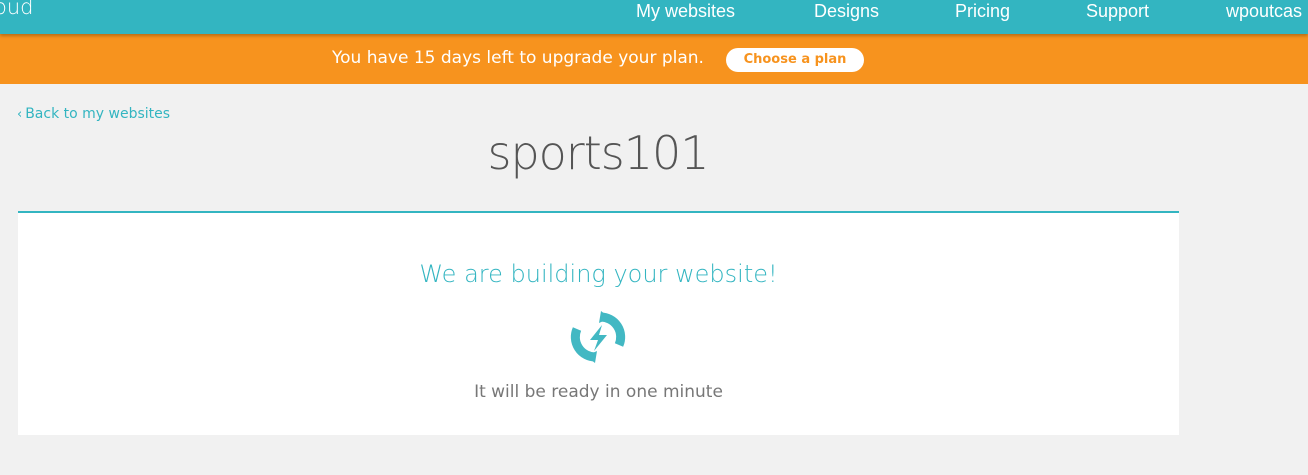 The image size is (1308, 475). What do you see at coordinates (98, 114) in the screenshot?
I see `back-link-label: Back to my websites` at bounding box center [98, 114].